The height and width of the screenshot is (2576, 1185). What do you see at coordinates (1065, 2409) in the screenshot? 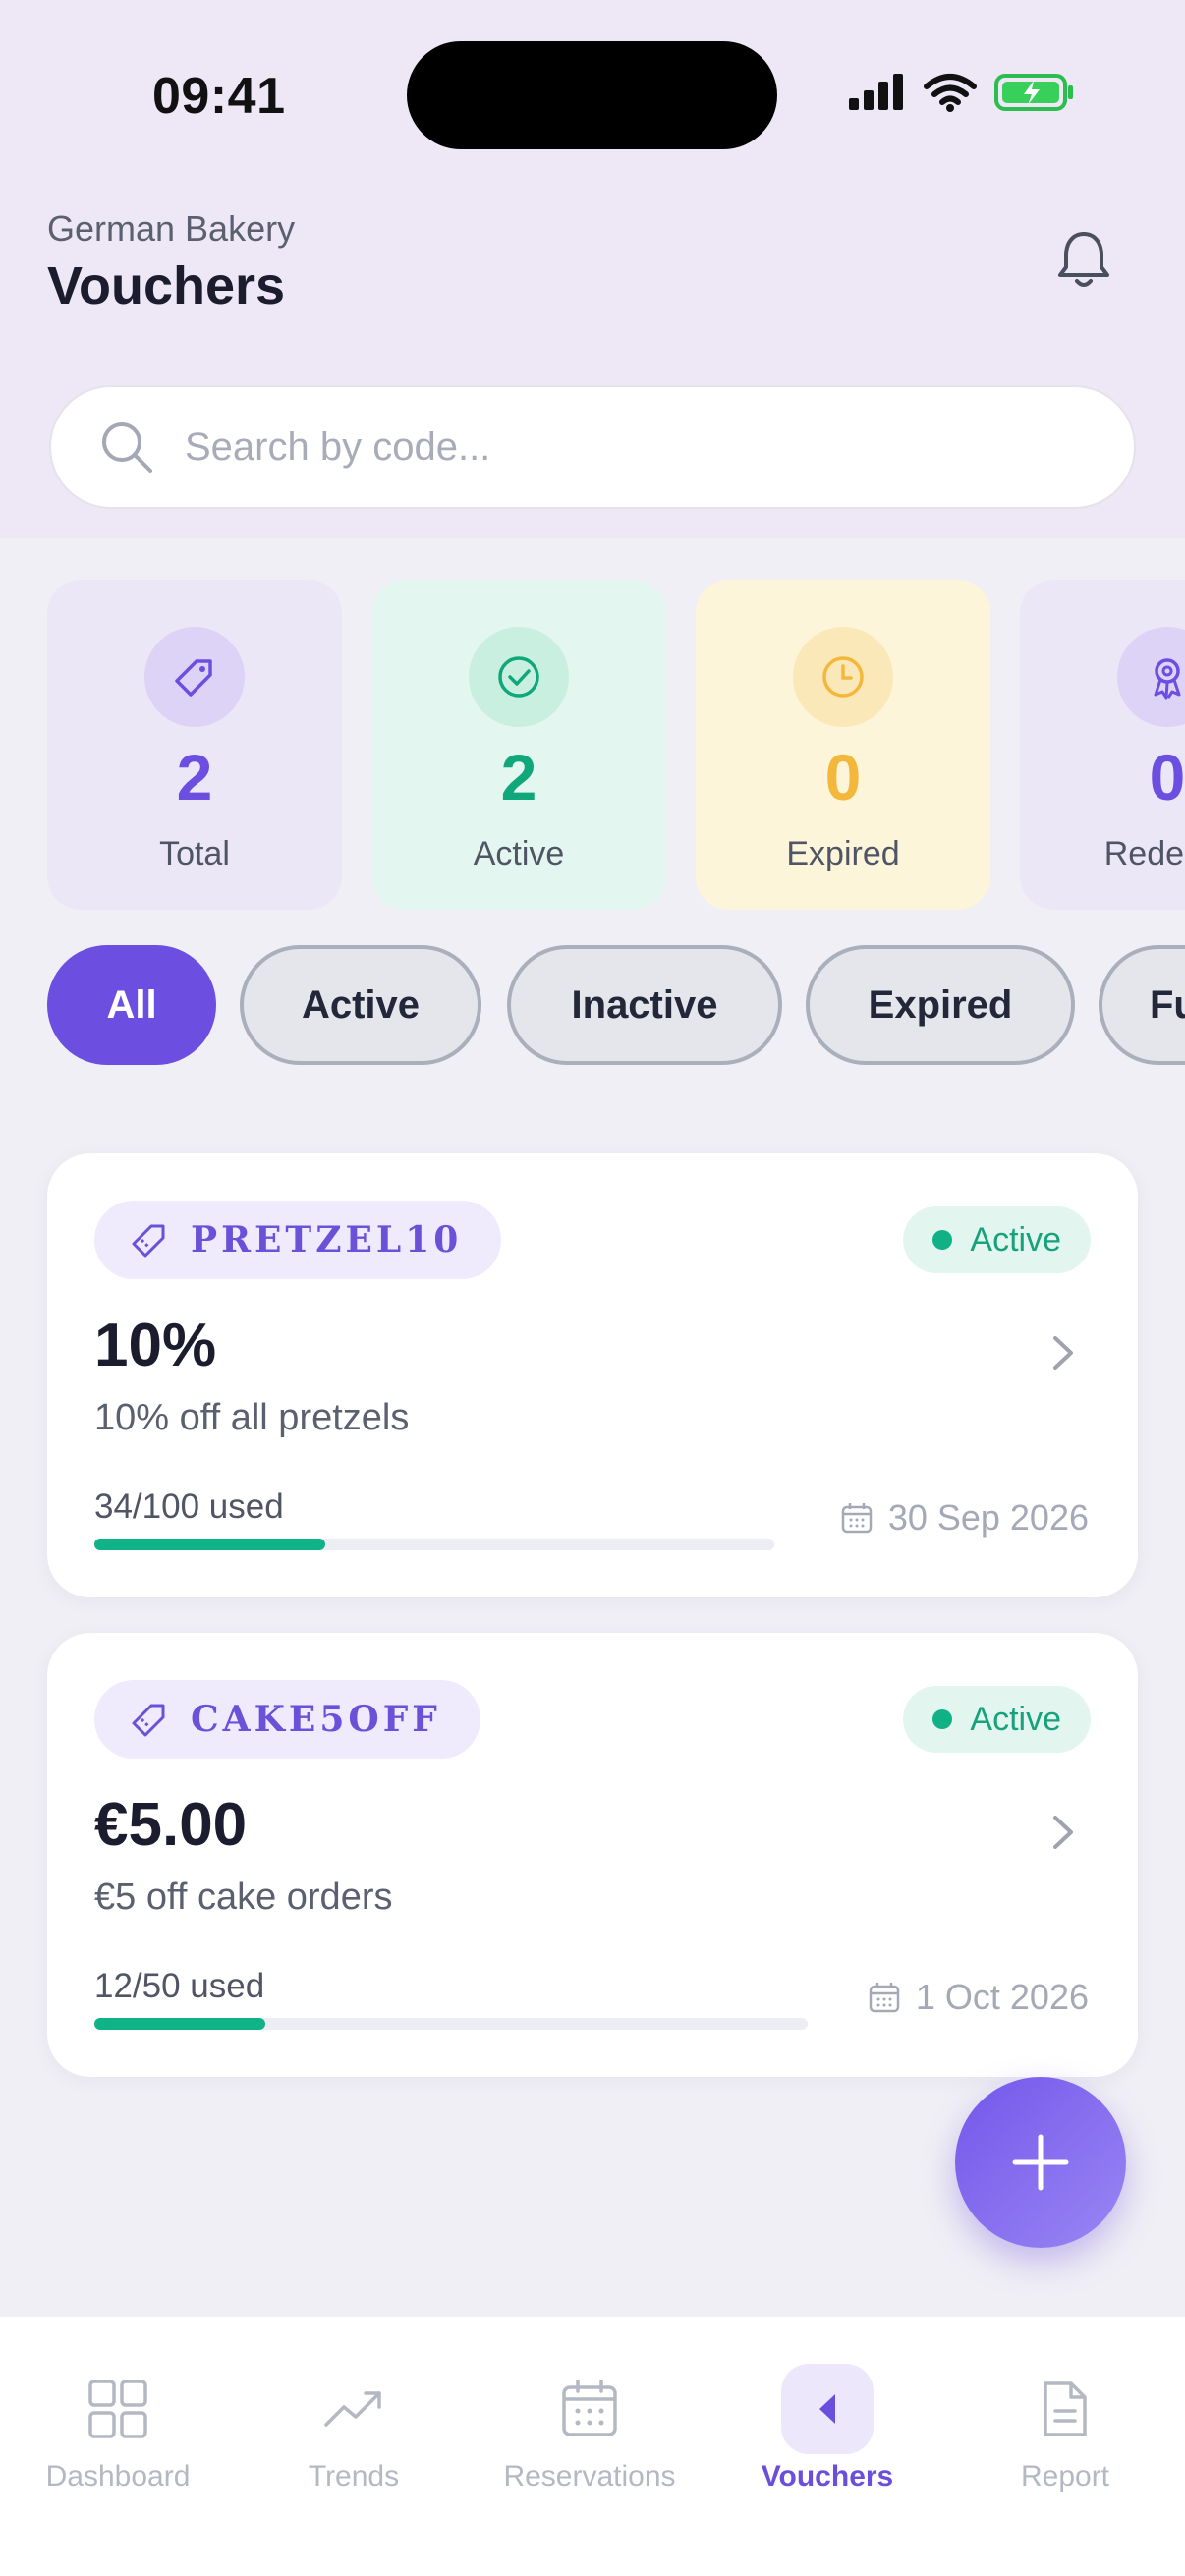
I see `document-icon` at bounding box center [1065, 2409].